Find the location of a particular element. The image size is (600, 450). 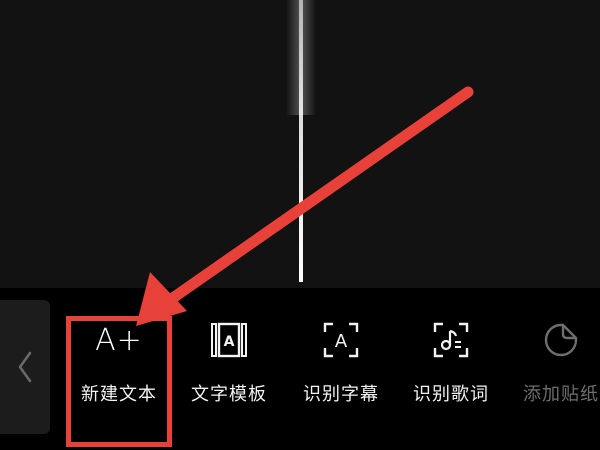

chevron-left-icon is located at coordinates (25, 367).